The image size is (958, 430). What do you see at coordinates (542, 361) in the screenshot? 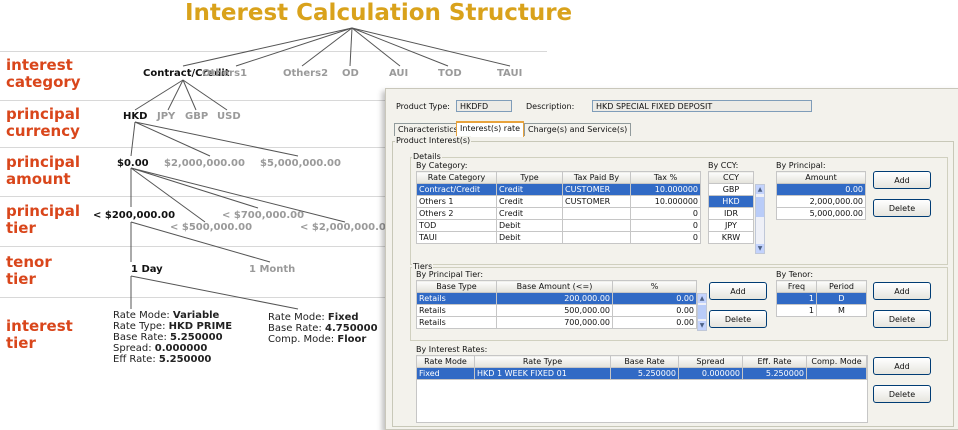
I see `column-header: Rate Type` at bounding box center [542, 361].